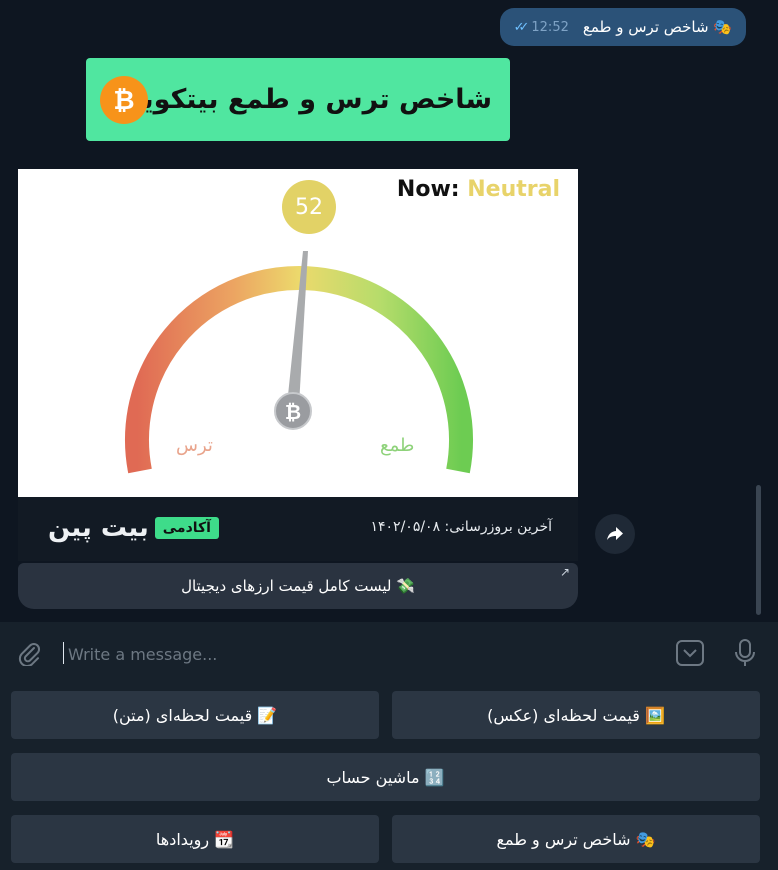 Image resolution: width=778 pixels, height=870 pixels. I want to click on reply-button-events: 📆 رویدادها, so click(195, 839).